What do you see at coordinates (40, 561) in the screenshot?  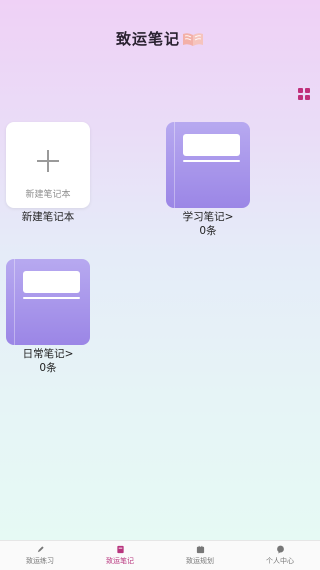 I see `tab-label: 致运练习` at bounding box center [40, 561].